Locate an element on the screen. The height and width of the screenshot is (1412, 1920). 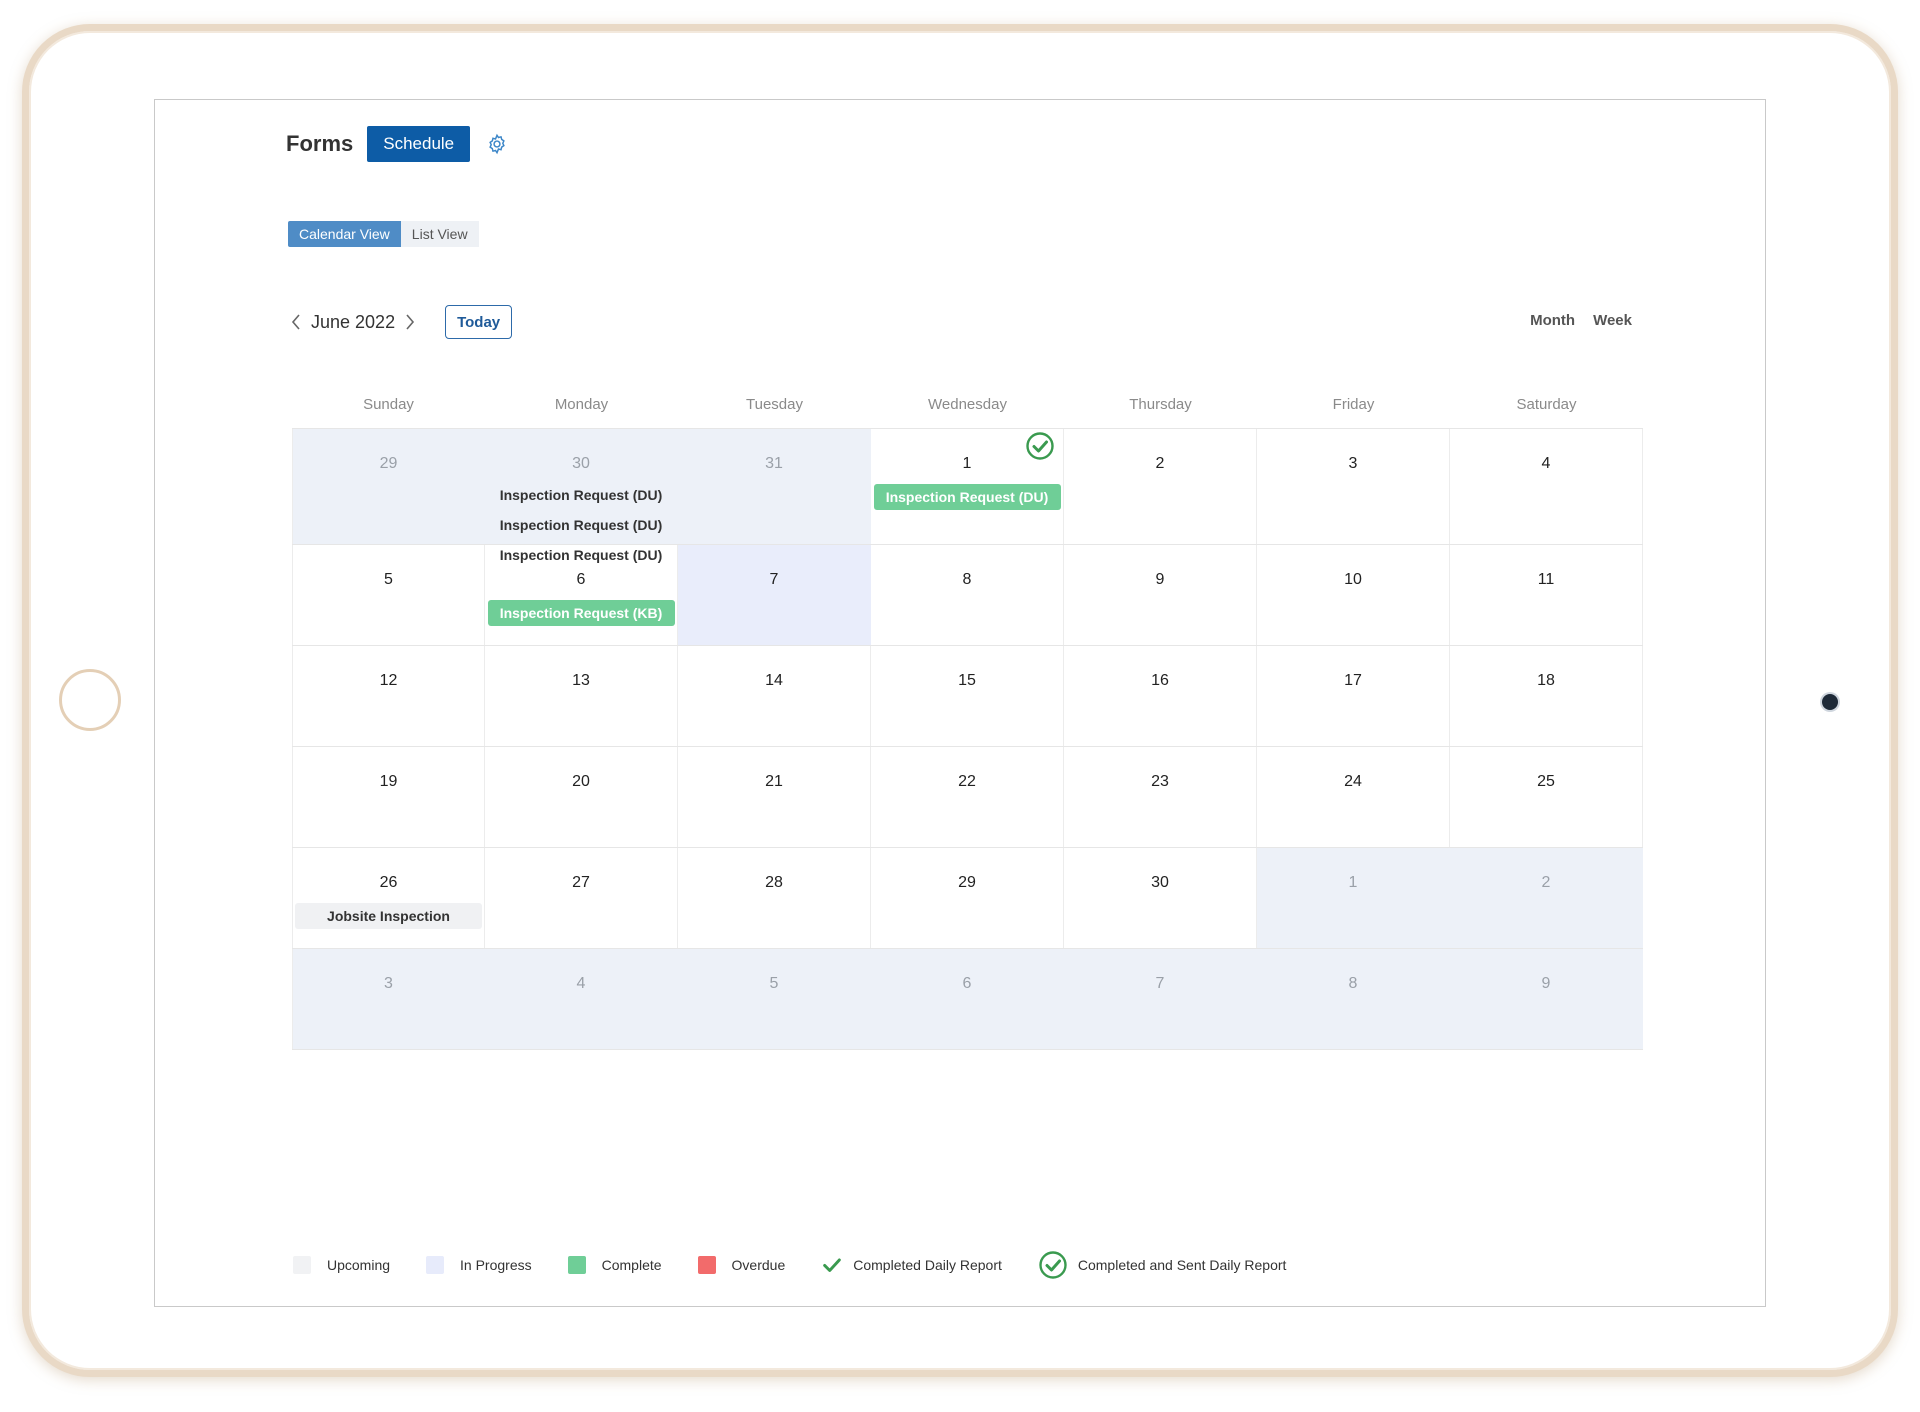
day-number: 25 is located at coordinates (1546, 781).